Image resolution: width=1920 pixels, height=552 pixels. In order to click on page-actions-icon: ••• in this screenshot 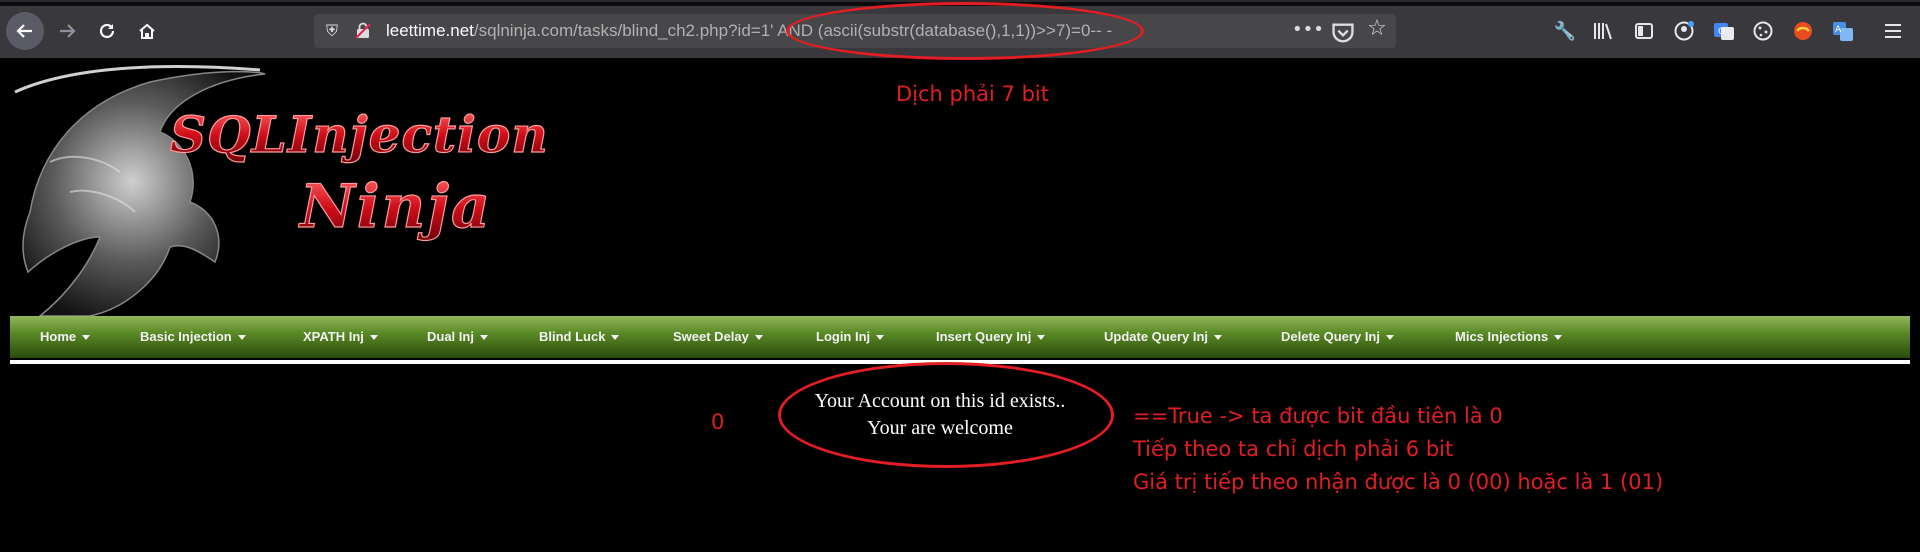, I will do `click(1308, 31)`.